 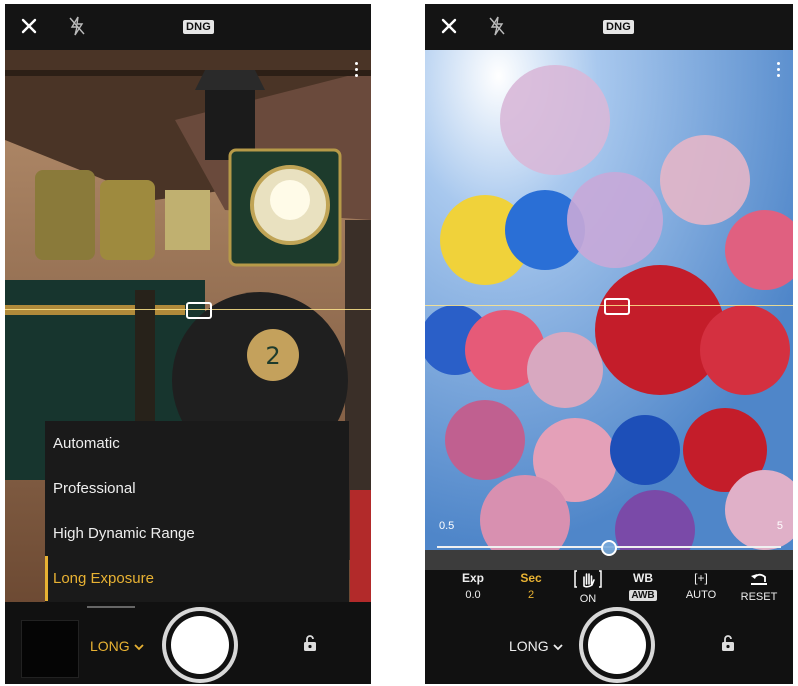 I want to click on exposure-control: Exp 0.0, so click(x=473, y=585).